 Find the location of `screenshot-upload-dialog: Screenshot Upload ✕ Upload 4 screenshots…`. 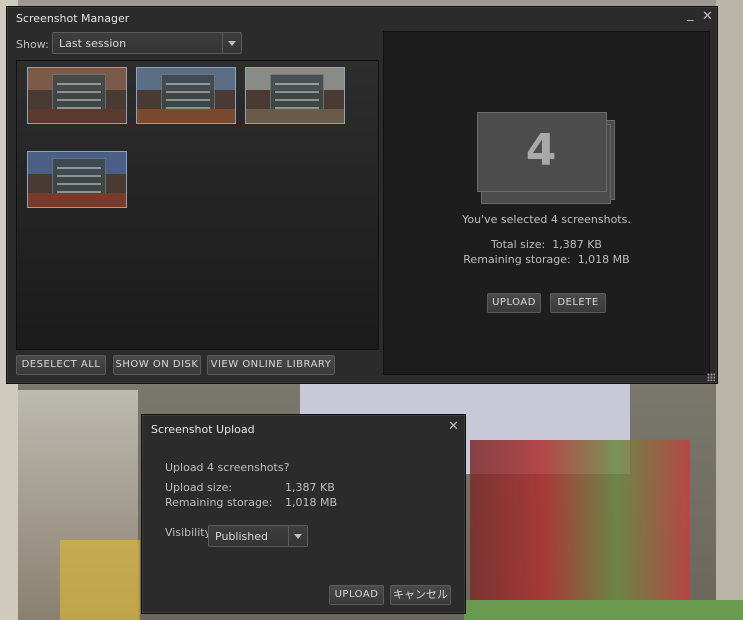

screenshot-upload-dialog: Screenshot Upload ✕ Upload 4 screenshots… is located at coordinates (303, 514).